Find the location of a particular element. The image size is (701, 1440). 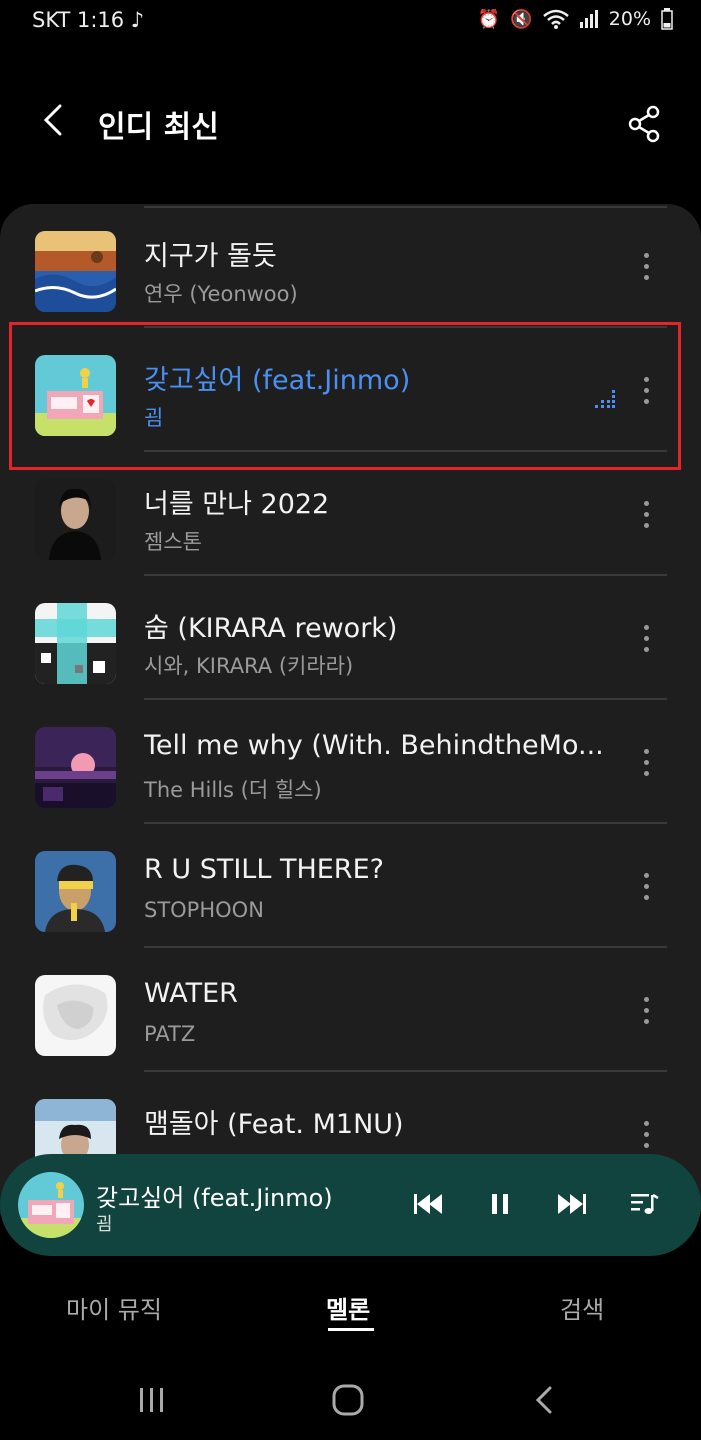

header: 인디 최신 is located at coordinates (350, 125).